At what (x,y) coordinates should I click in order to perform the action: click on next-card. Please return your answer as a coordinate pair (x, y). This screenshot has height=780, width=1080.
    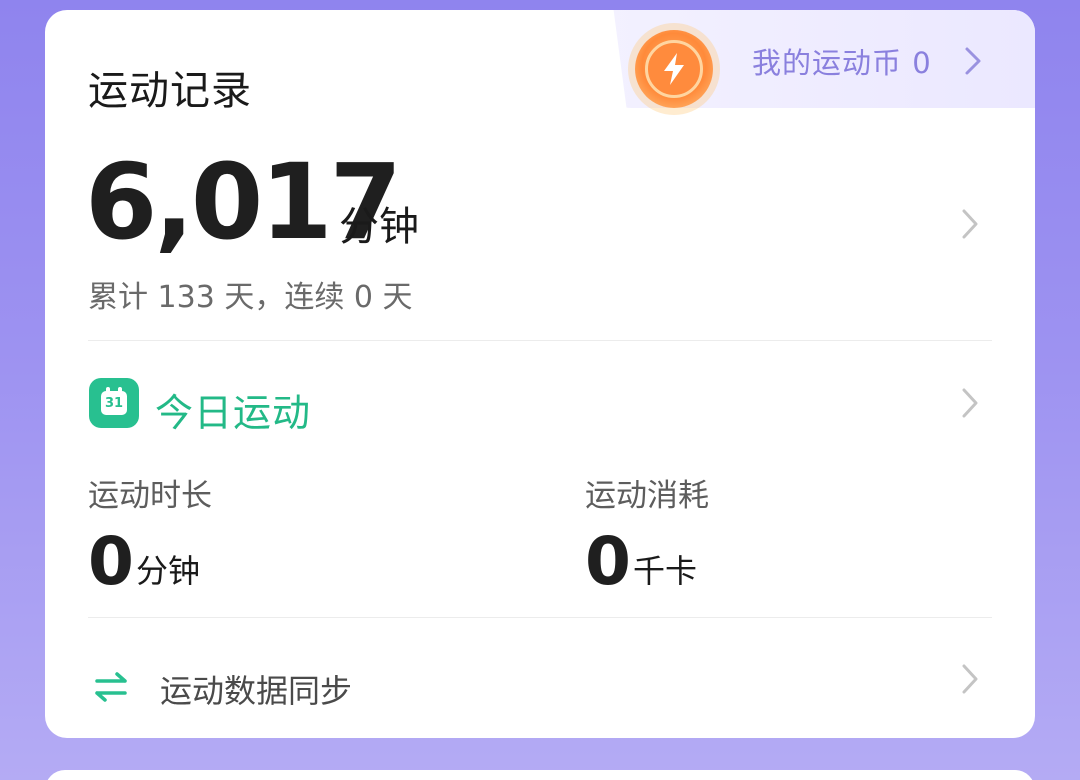
    Looking at the image, I should click on (540, 775).